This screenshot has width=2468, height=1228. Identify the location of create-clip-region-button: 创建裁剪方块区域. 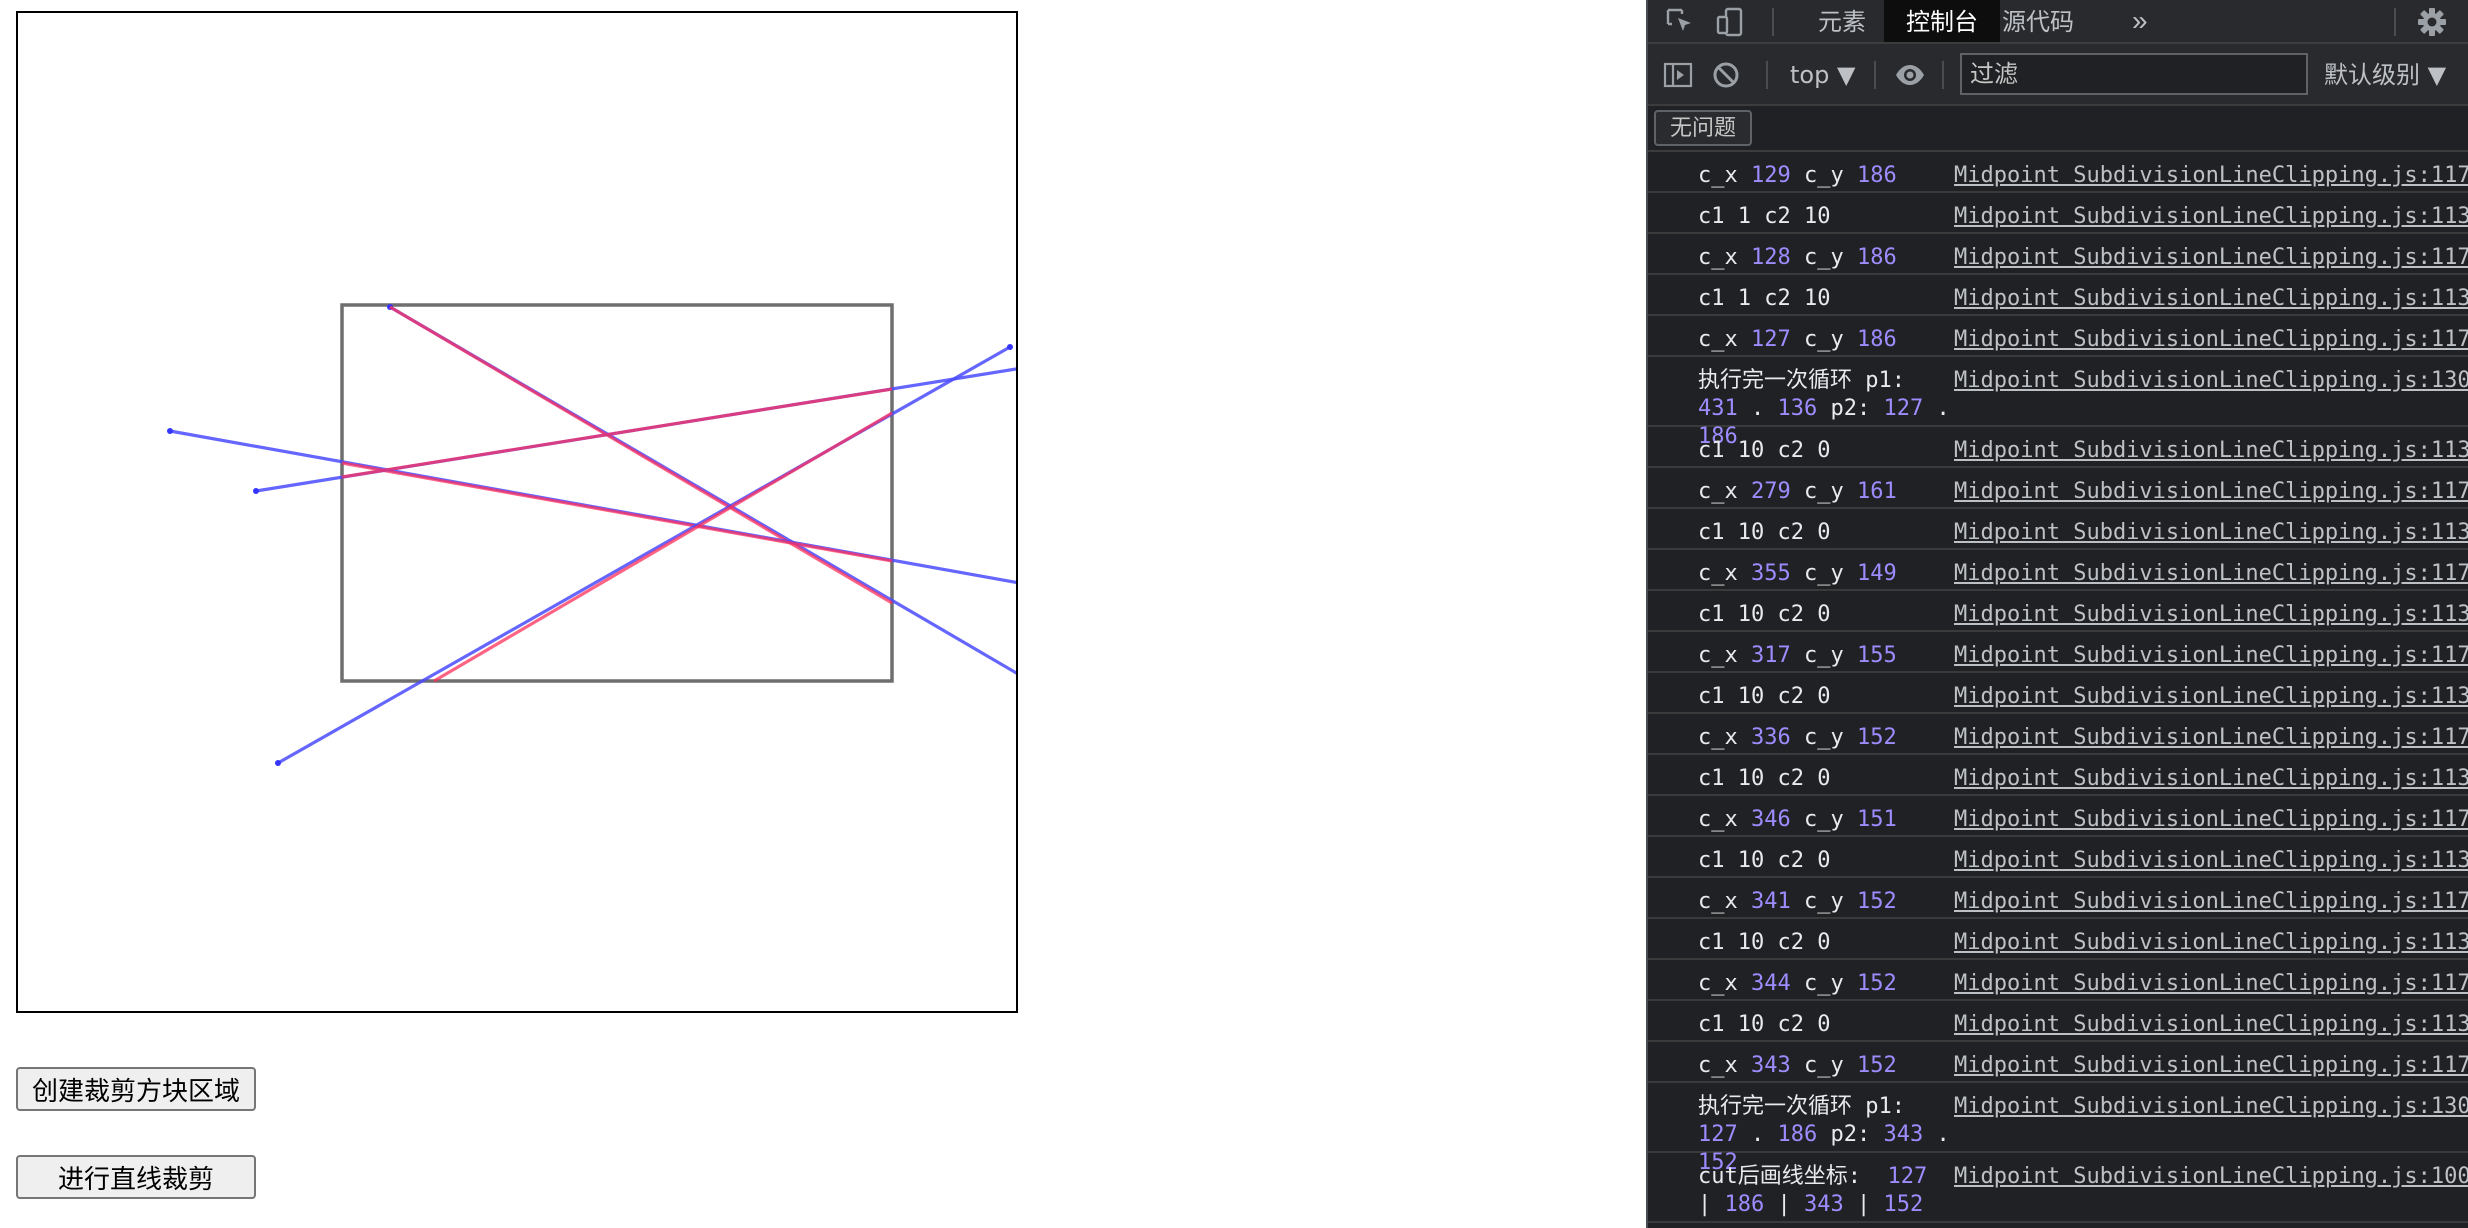
(136, 1089).